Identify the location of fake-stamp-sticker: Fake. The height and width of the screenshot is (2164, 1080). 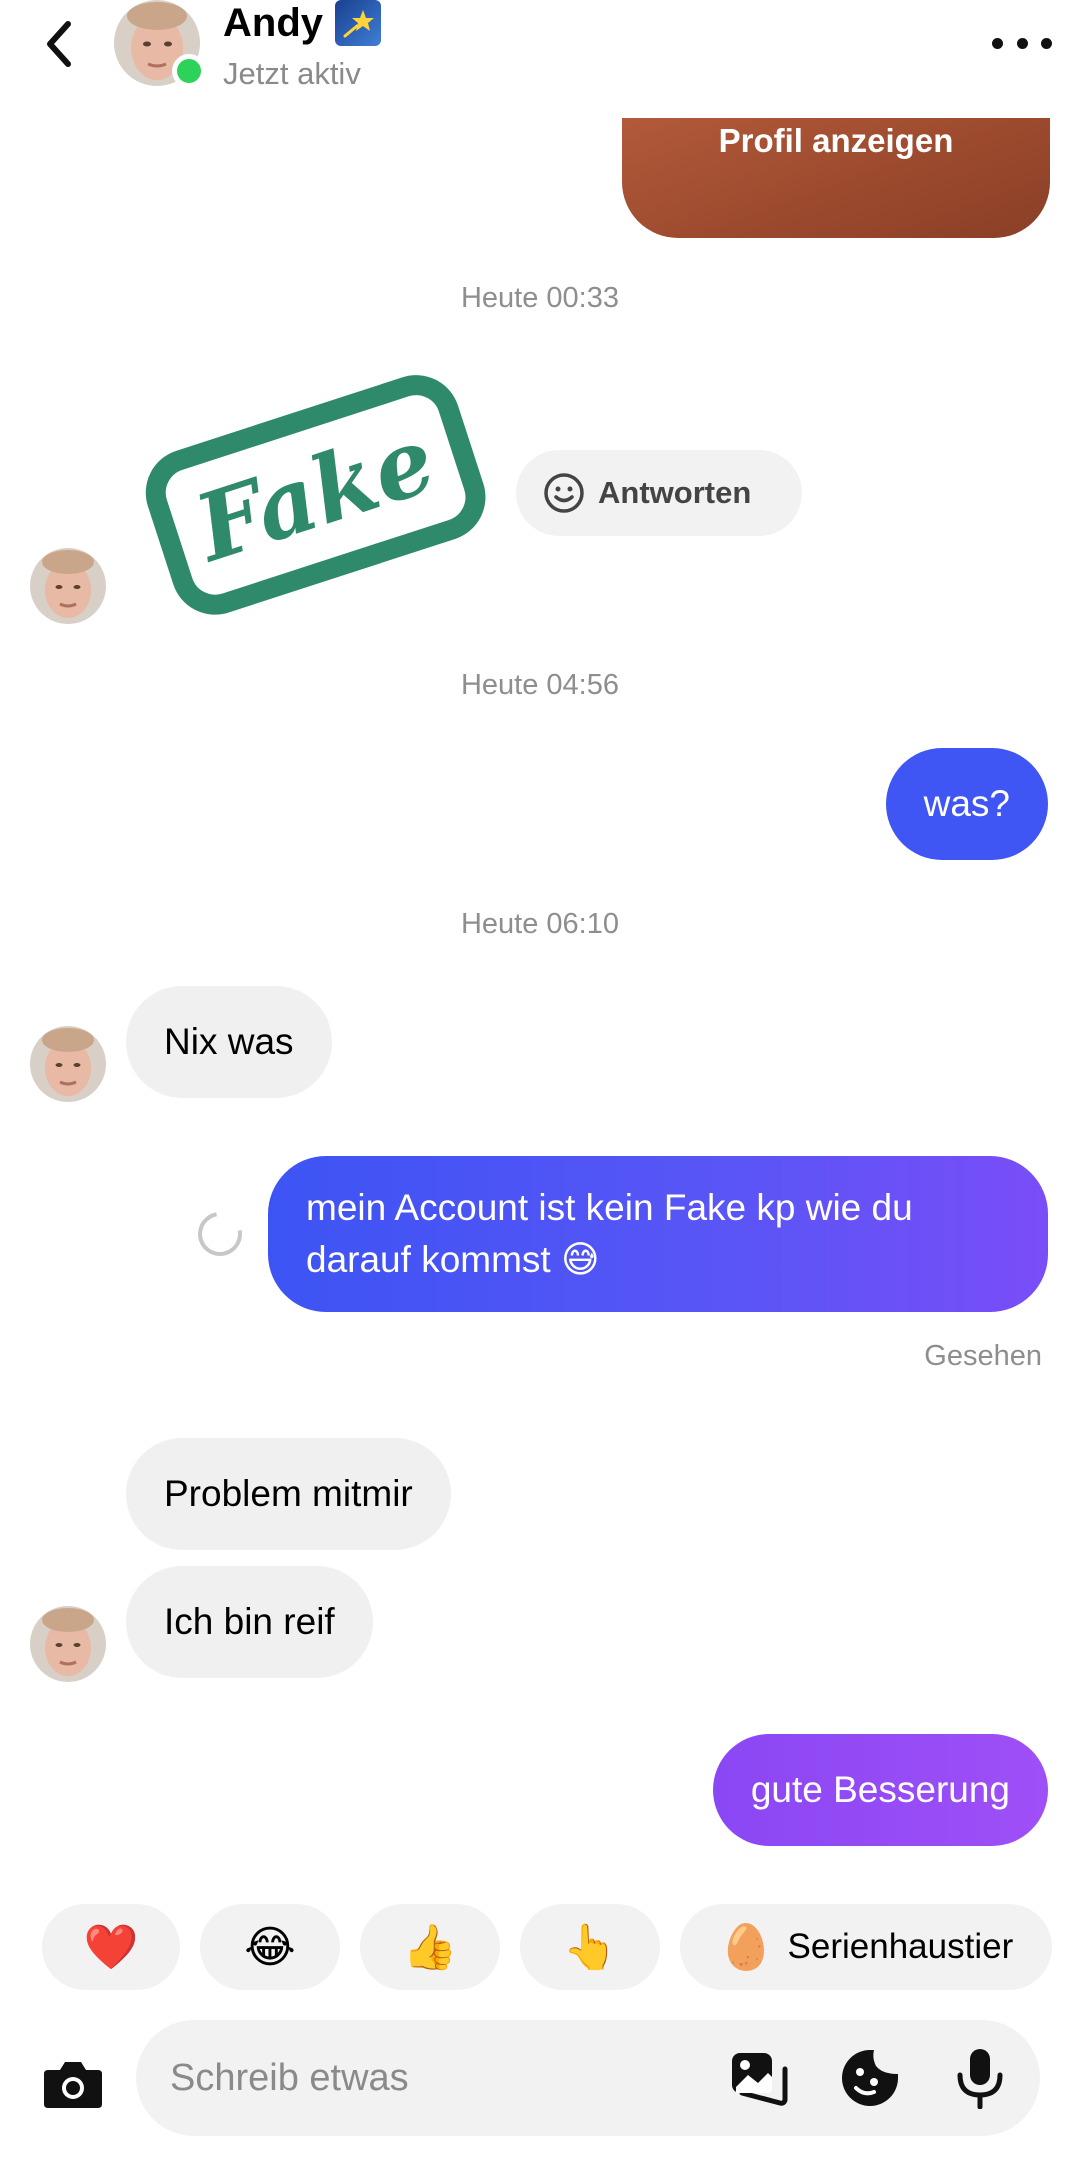
(315, 493).